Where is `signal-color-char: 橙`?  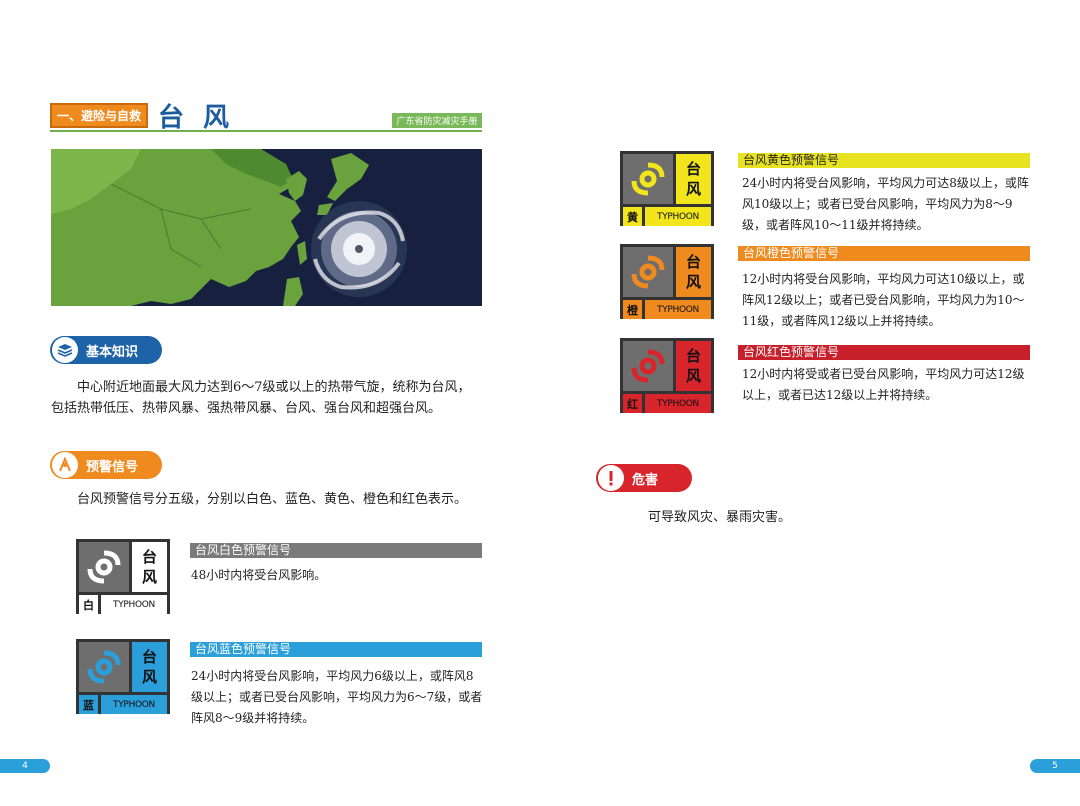 signal-color-char: 橙 is located at coordinates (632, 309).